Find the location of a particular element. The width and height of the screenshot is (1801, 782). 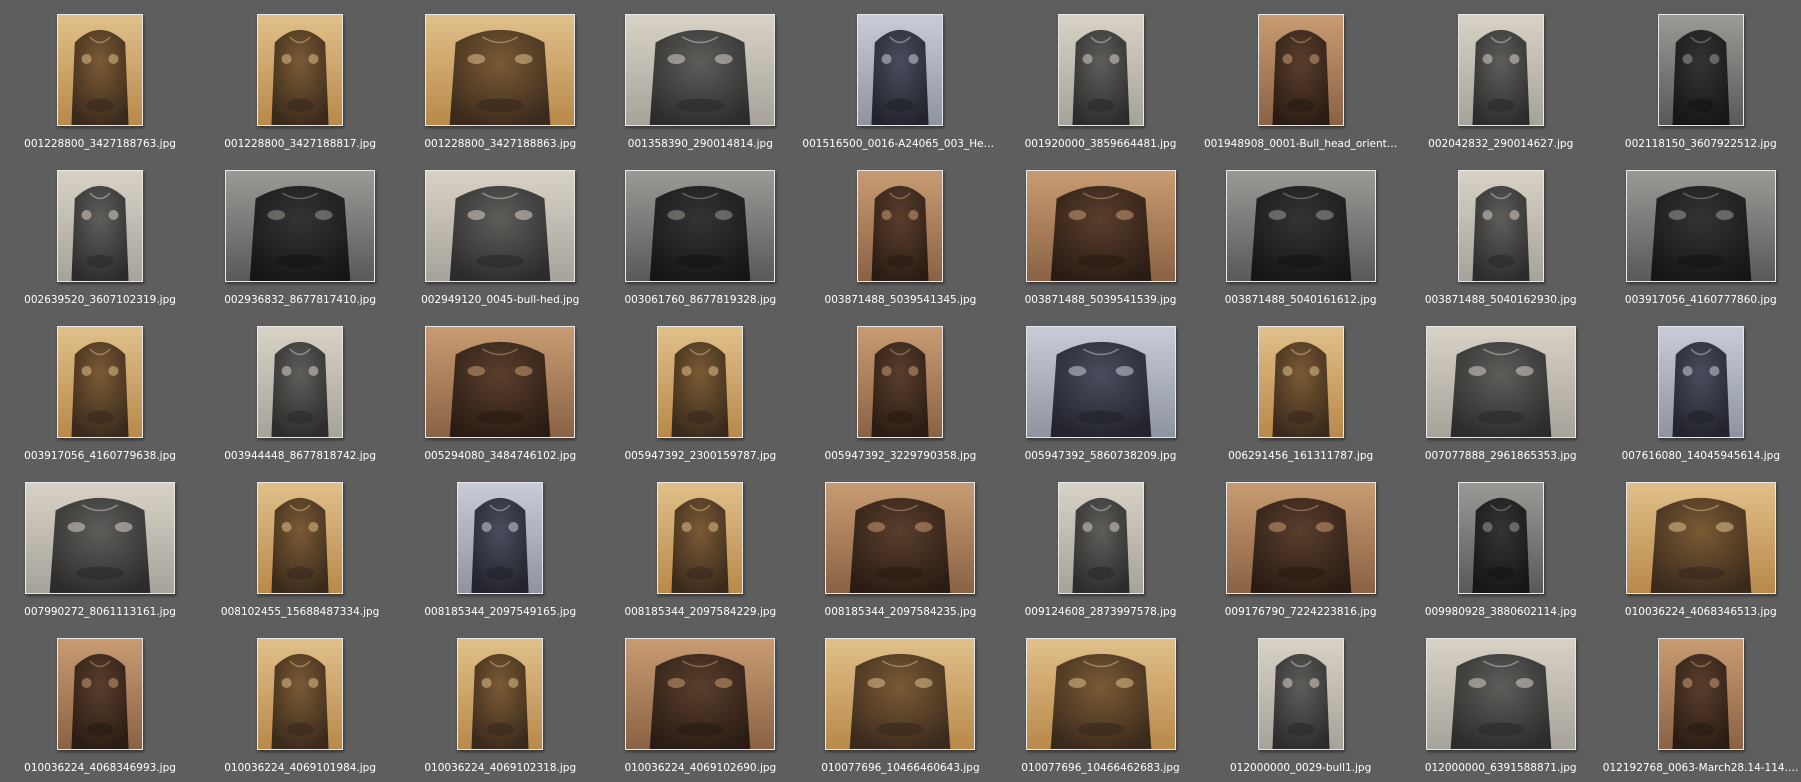

file-item: 012192768_0063-March28.14-114.jpg is located at coordinates (1701, 702).